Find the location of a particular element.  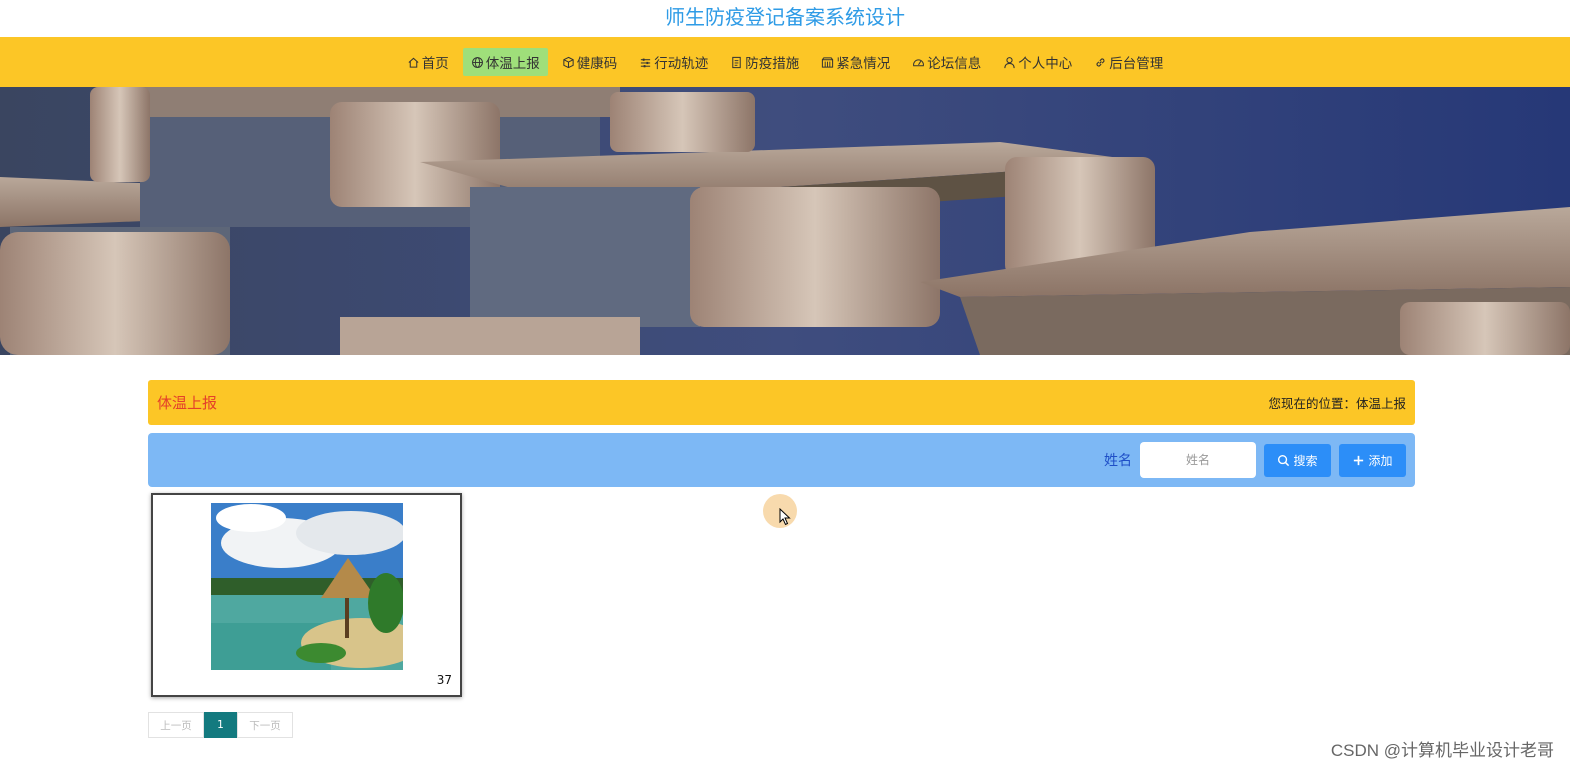

nav-item-temperature-report: 体温上报 is located at coordinates (505, 62).